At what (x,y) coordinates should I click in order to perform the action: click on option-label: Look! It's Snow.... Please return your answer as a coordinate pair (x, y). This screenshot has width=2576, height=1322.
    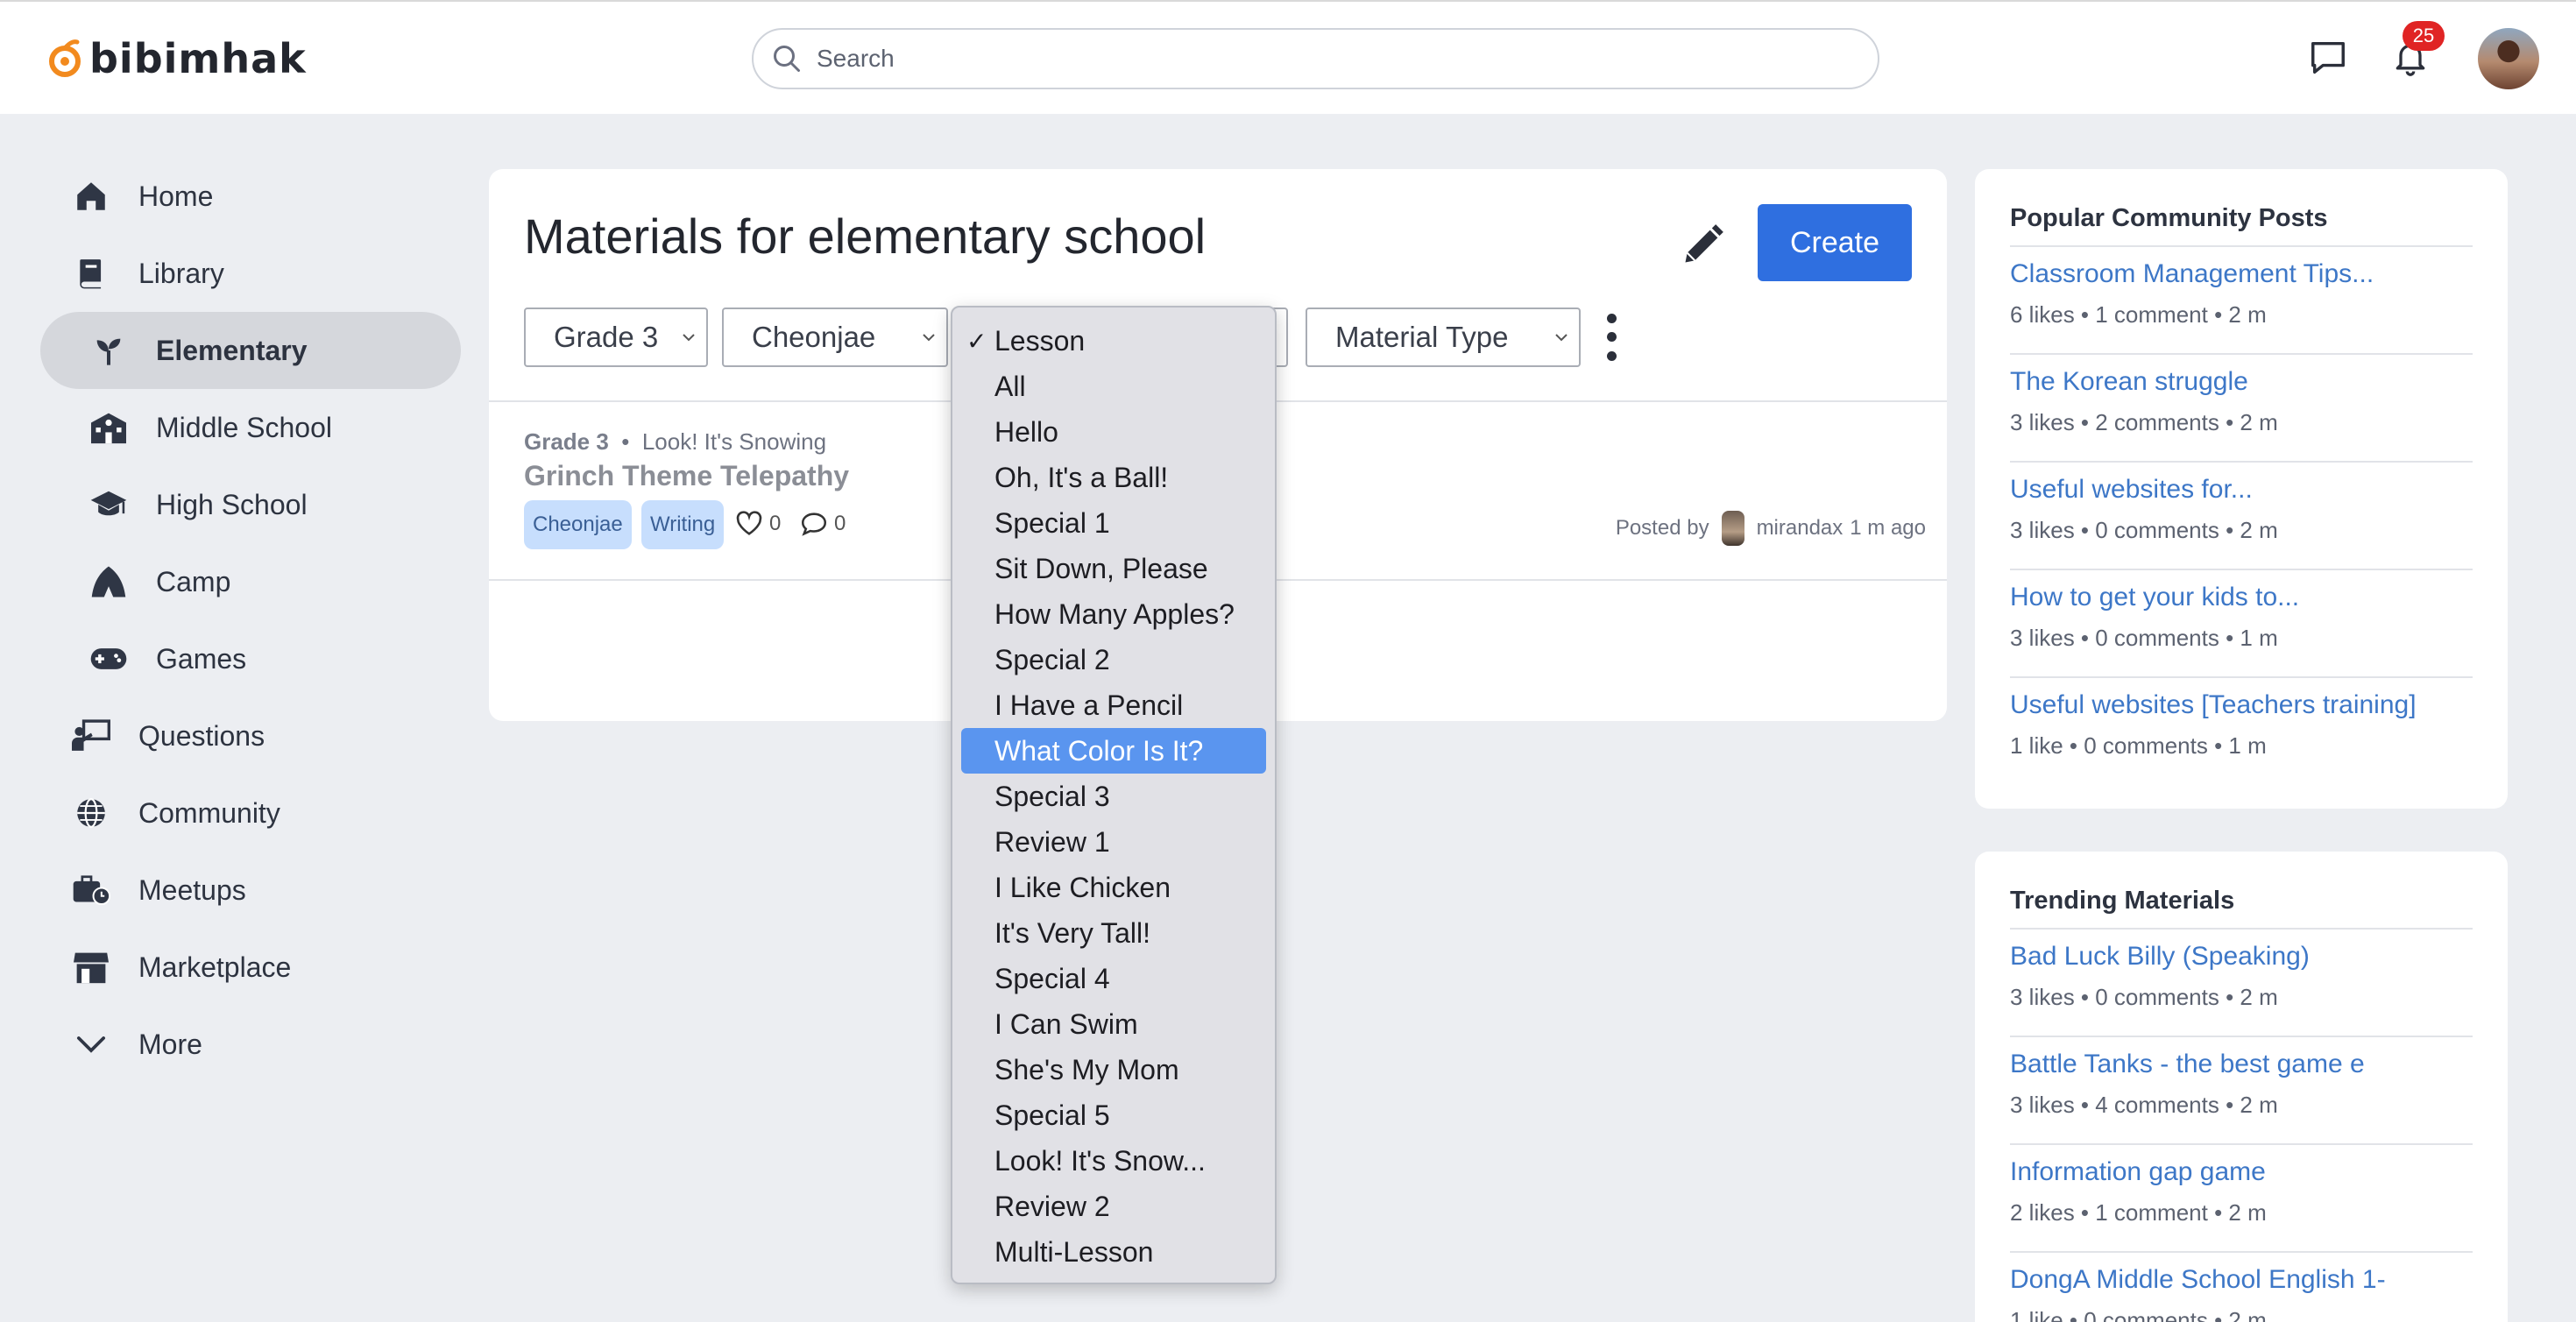
    Looking at the image, I should click on (1100, 1160).